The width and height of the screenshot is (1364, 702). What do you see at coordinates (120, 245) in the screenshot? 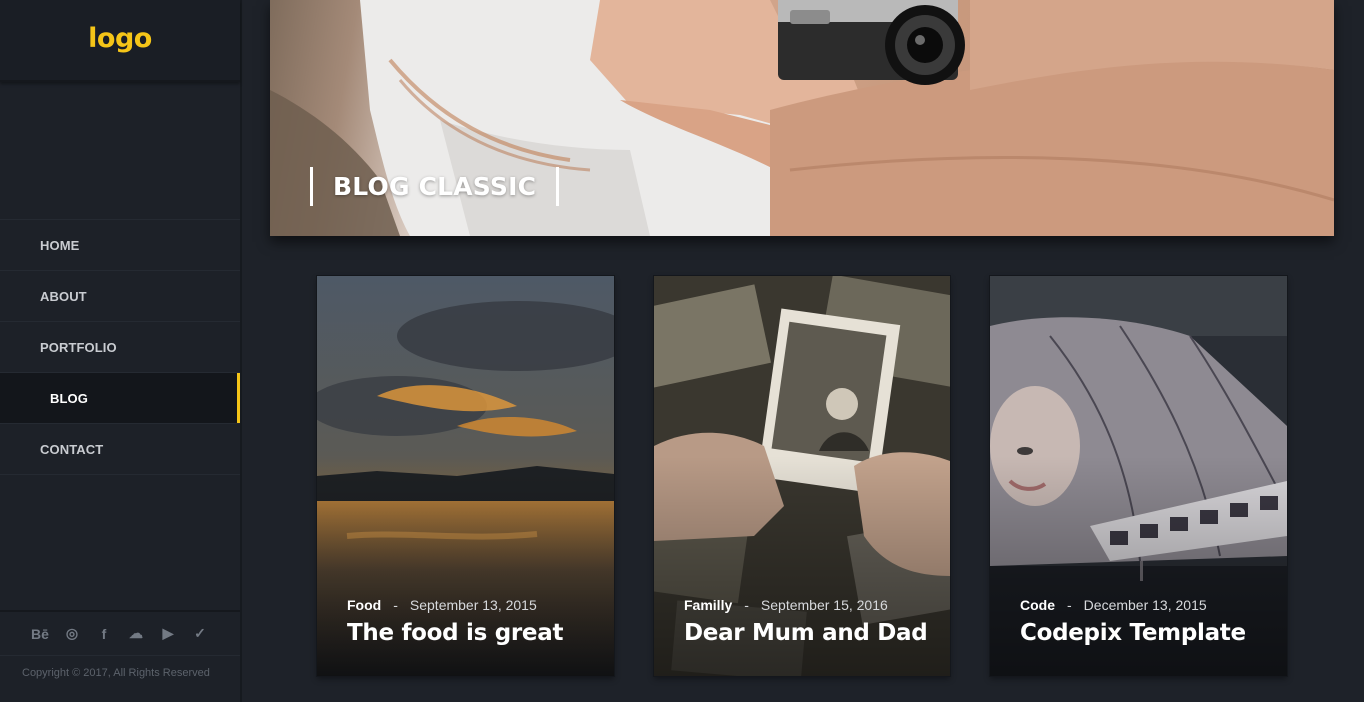
I see `nav-item-home: HOME` at bounding box center [120, 245].